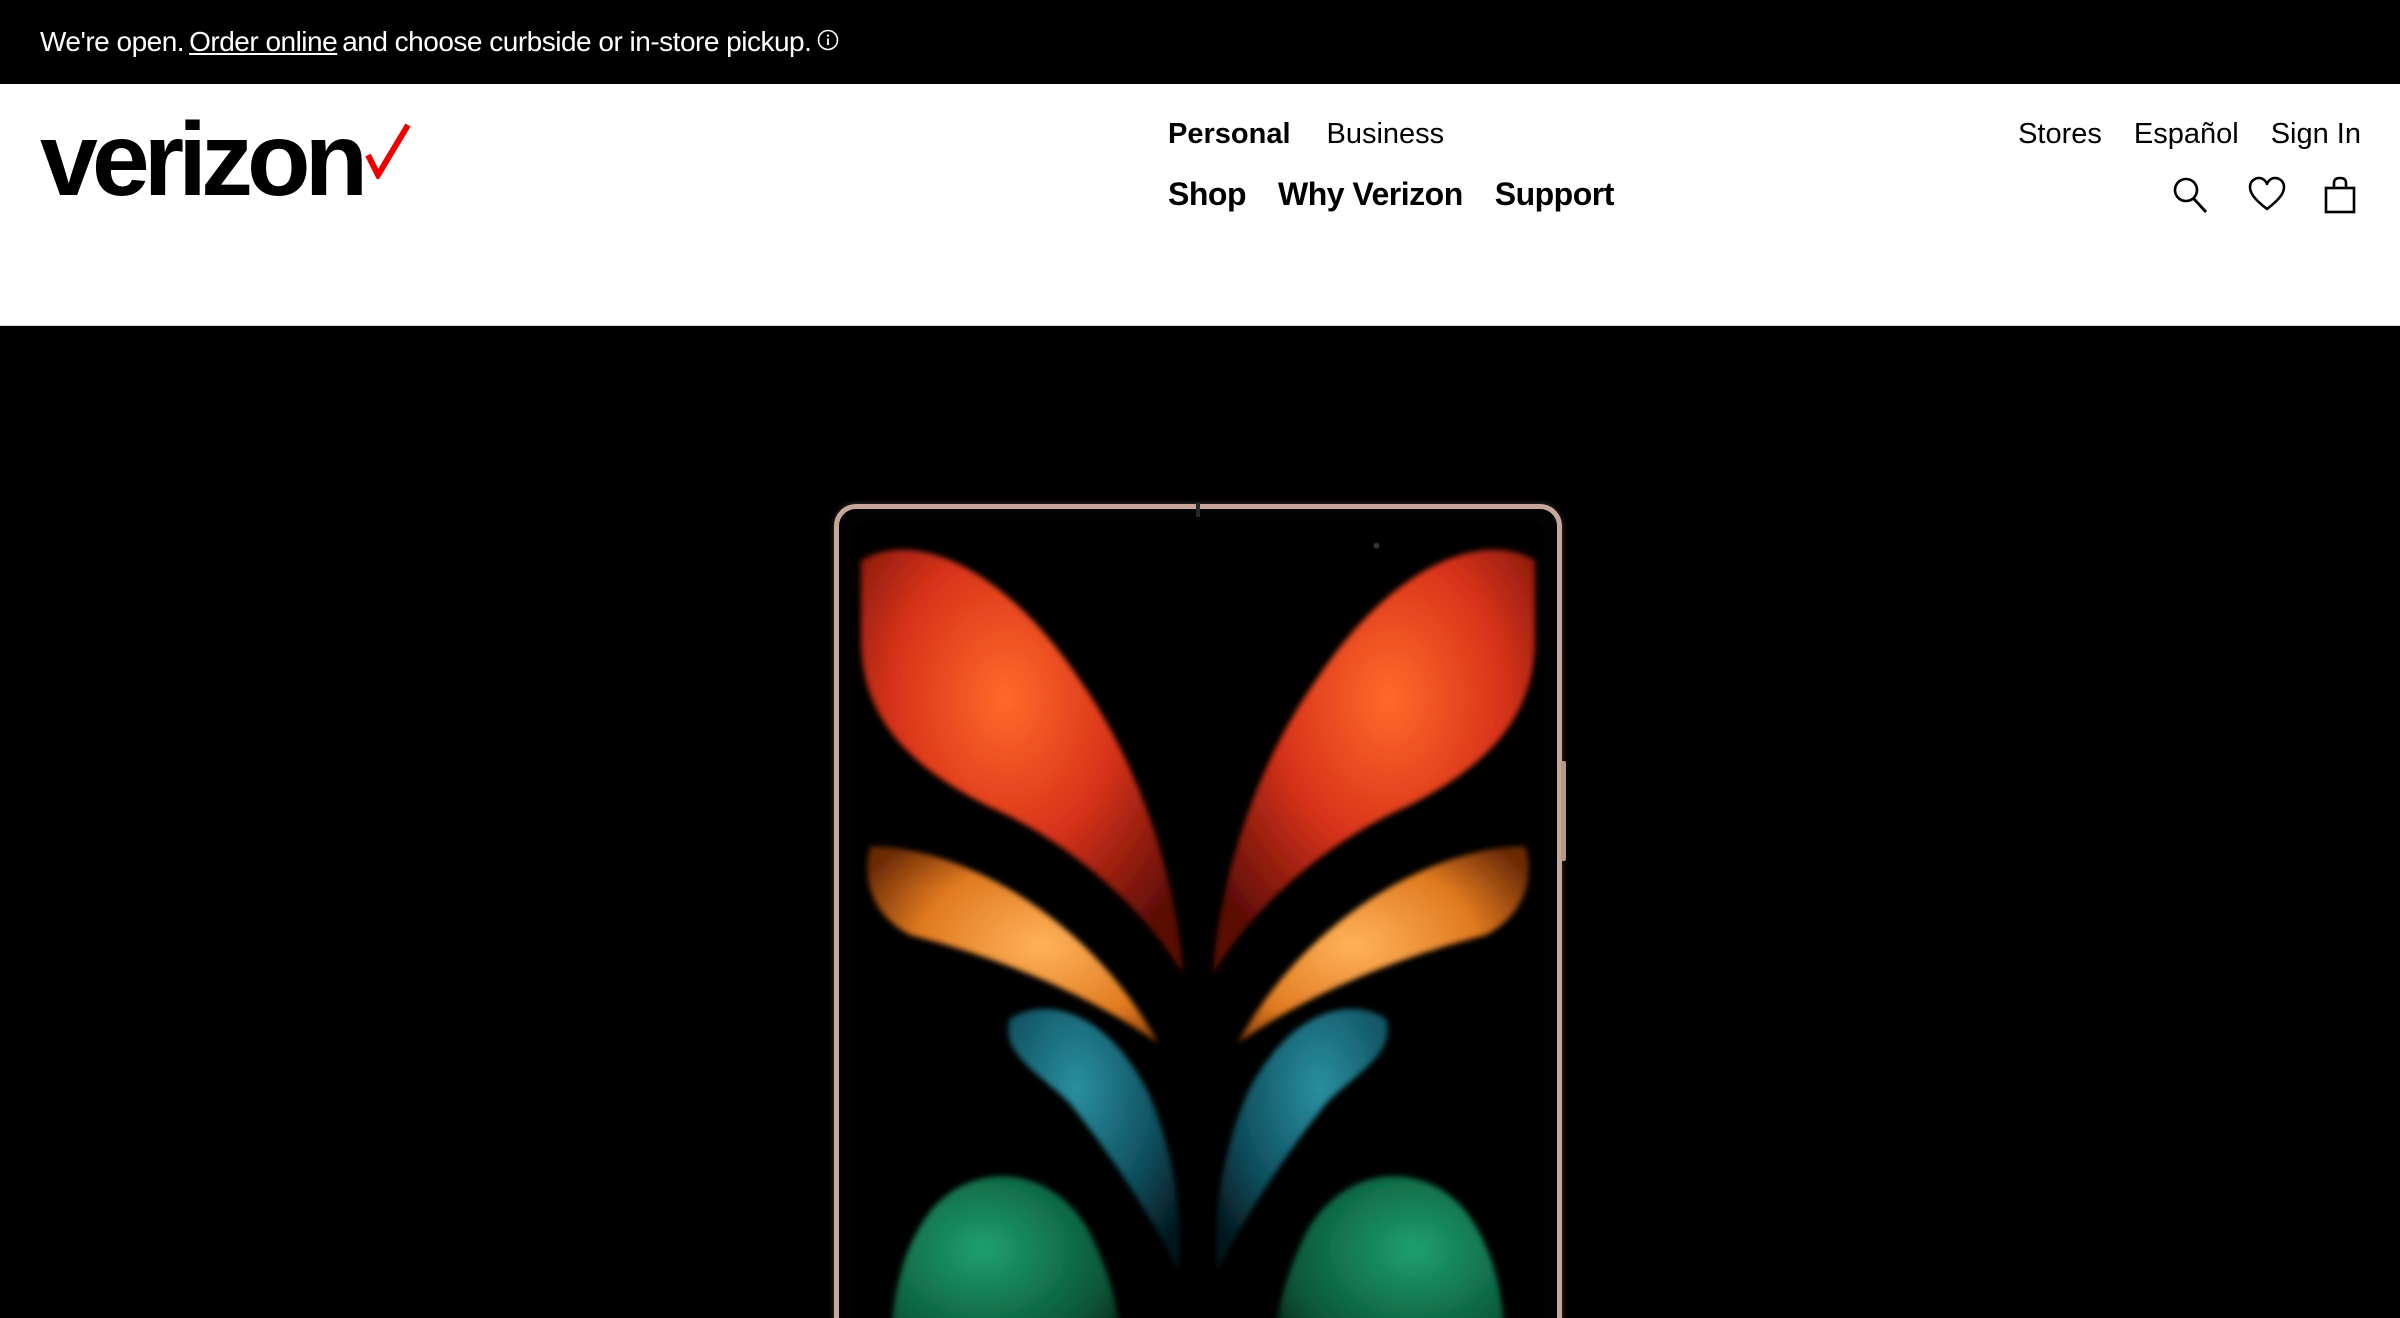 Image resolution: width=2400 pixels, height=1318 pixels. Describe the element at coordinates (577, 41) in the screenshot. I see `announcement-suffix: and choose curbside or in-store pickup.` at that location.